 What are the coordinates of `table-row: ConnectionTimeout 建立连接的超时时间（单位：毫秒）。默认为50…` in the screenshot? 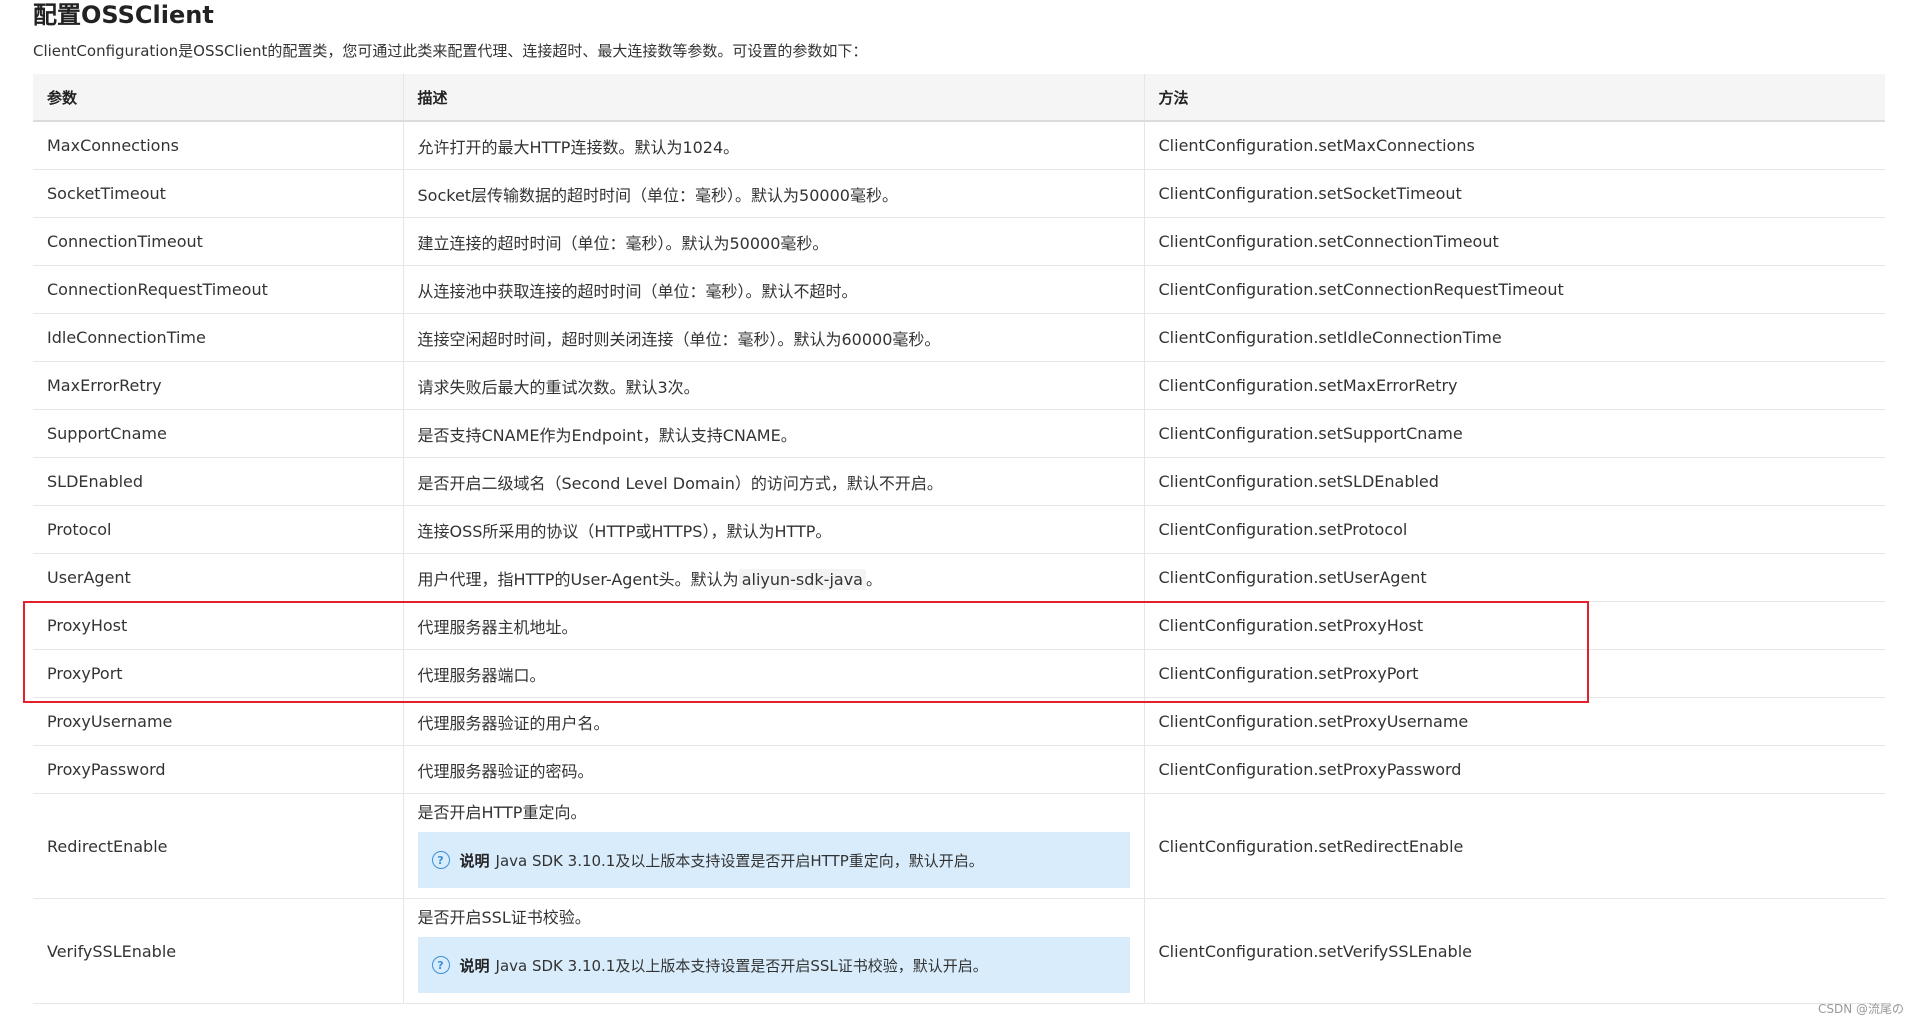 It's located at (959, 241).